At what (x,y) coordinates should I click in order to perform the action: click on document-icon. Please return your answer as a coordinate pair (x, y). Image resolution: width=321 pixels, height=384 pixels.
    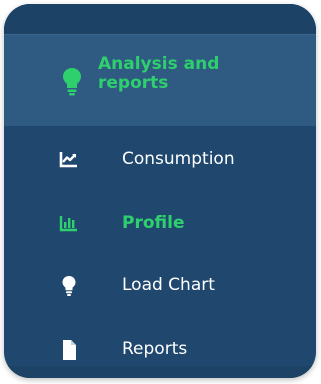
    Looking at the image, I should click on (69, 349).